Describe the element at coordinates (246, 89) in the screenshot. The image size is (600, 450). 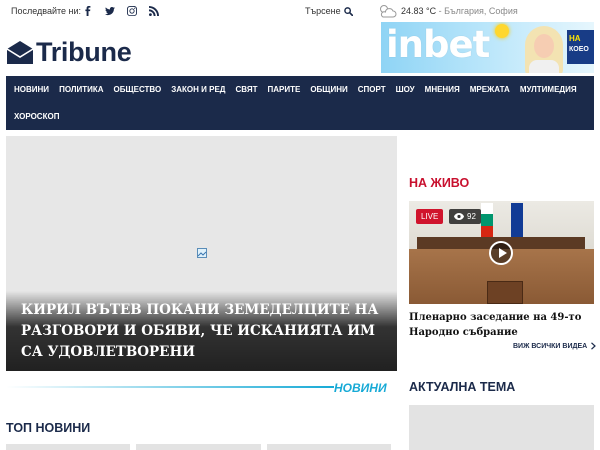
I see `nav-item: СВЯТ` at that location.